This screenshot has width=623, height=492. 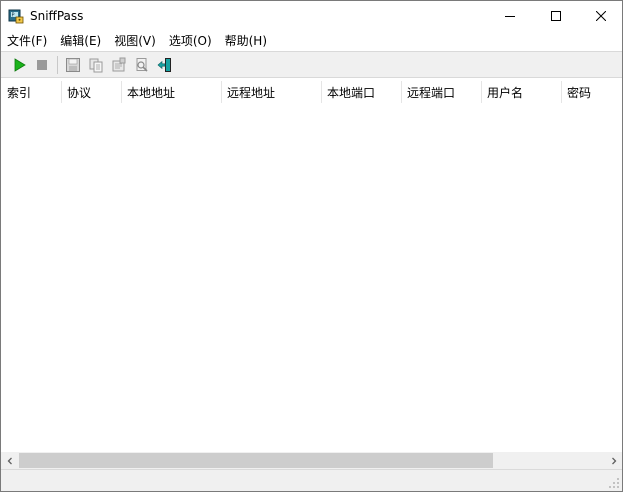 I want to click on chevron-right-icon, so click(x=613, y=460).